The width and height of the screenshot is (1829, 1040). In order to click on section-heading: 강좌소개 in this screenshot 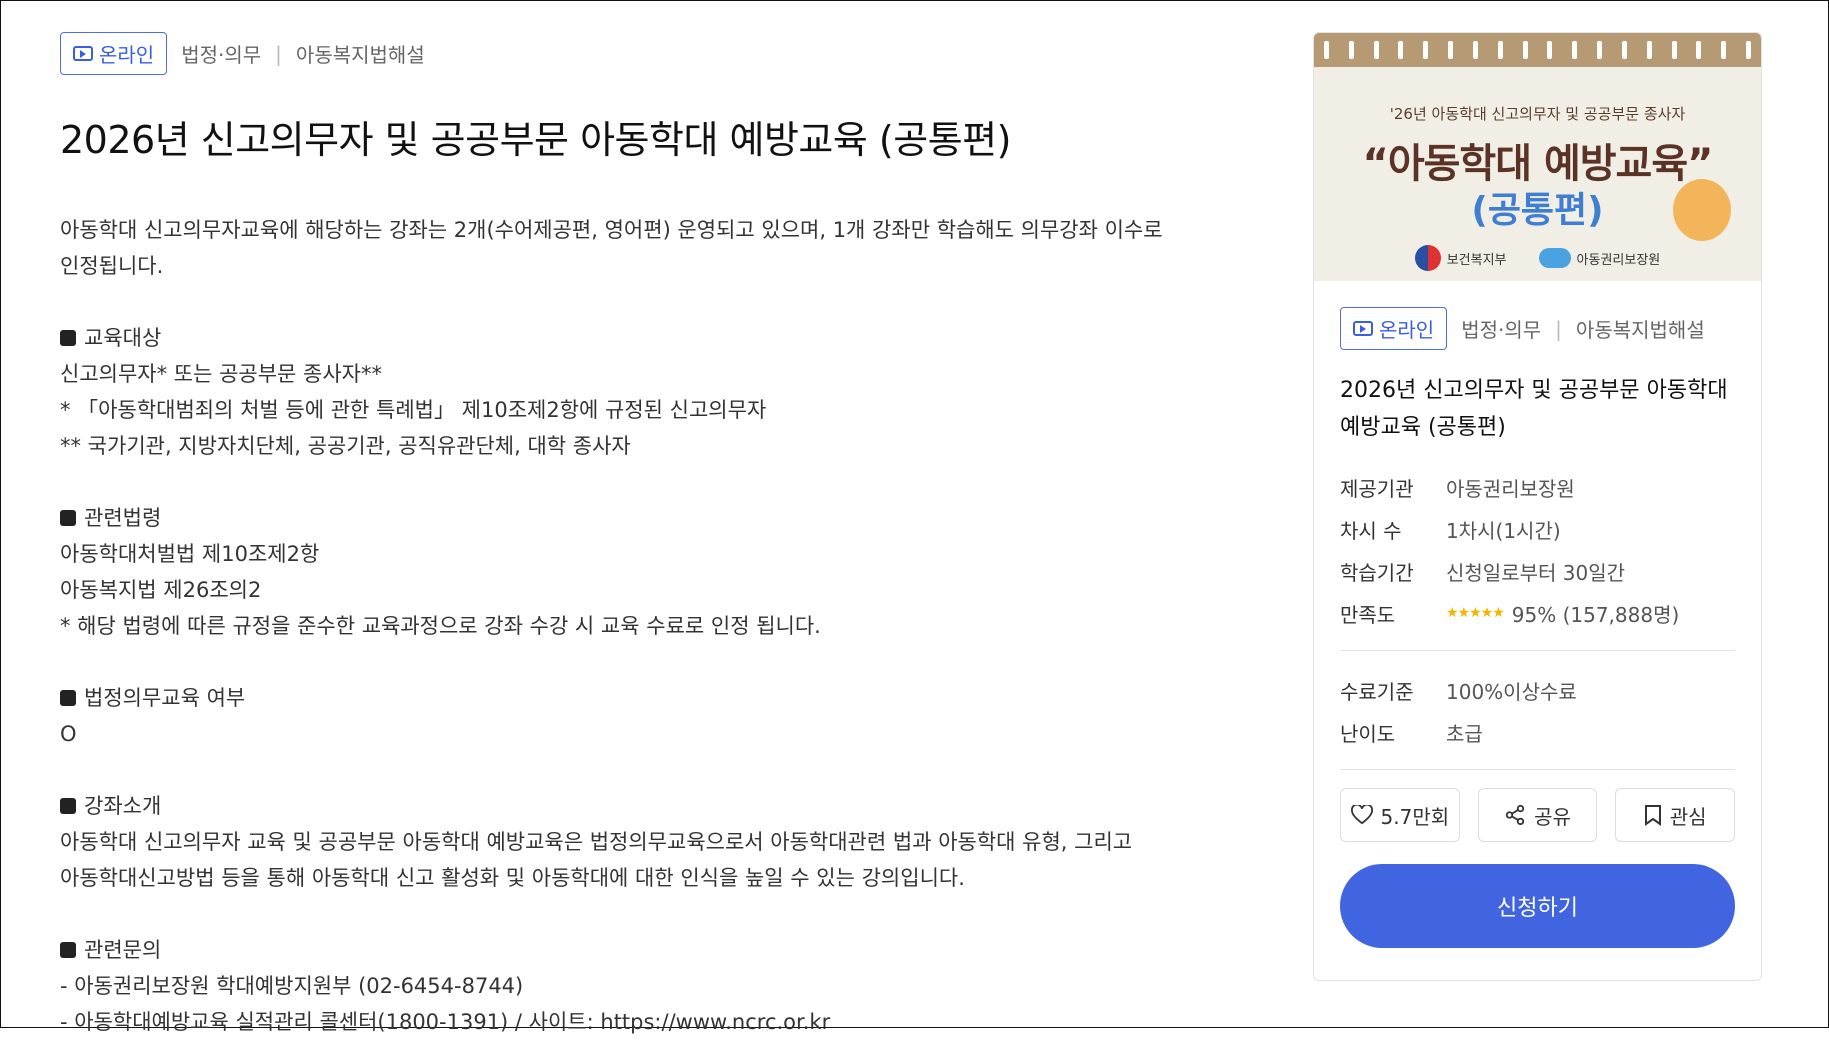, I will do `click(123, 806)`.